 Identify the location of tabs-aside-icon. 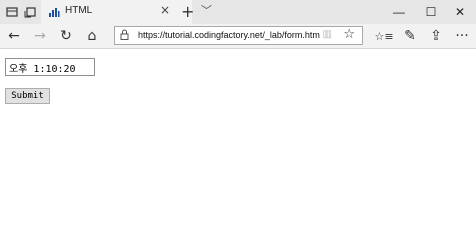
(30, 12).